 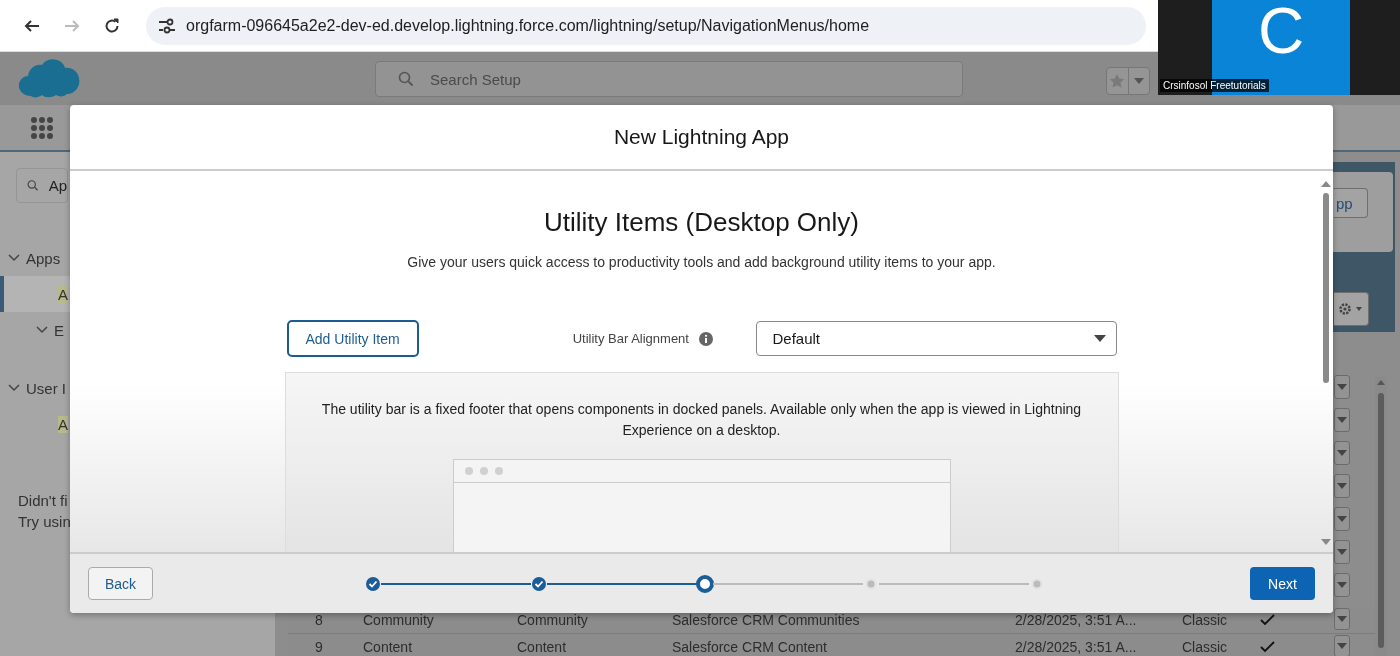 What do you see at coordinates (705, 583) in the screenshot?
I see `progress-step` at bounding box center [705, 583].